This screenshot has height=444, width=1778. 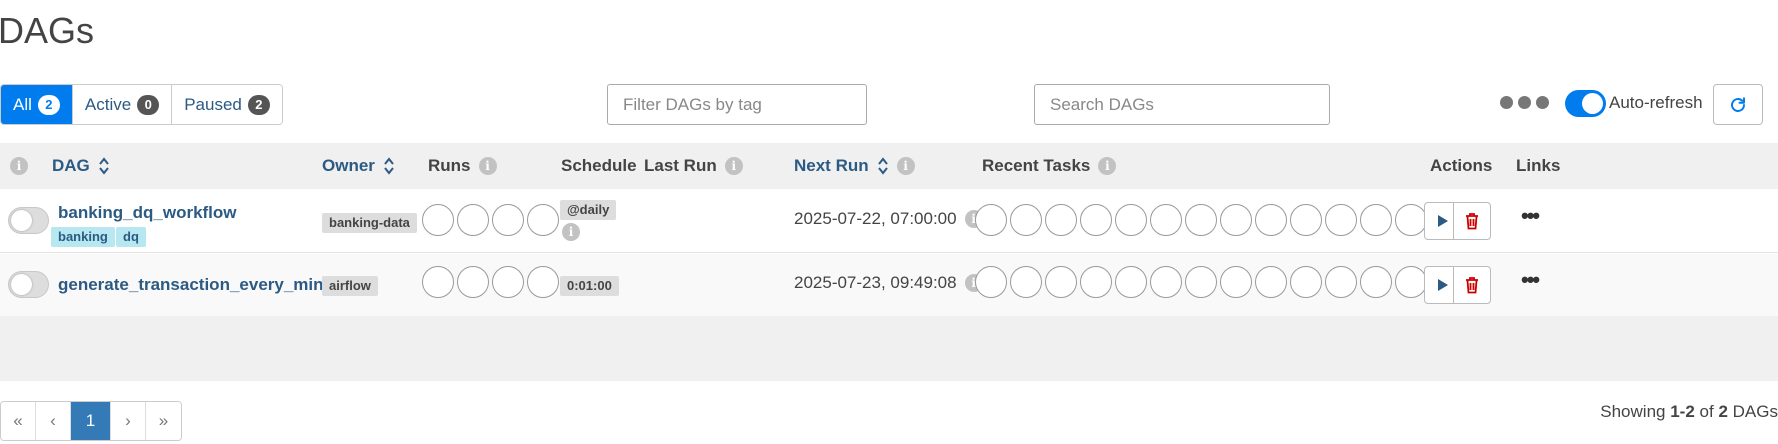 I want to click on filter-paused-button: Paused 2, so click(x=227, y=104).